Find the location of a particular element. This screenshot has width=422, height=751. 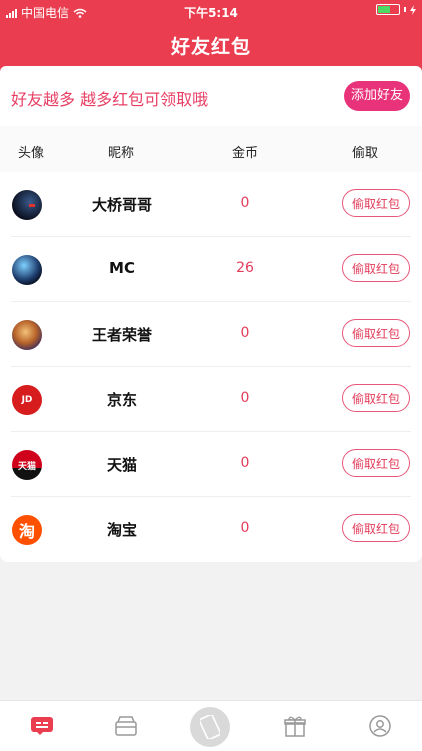

friend-row: 淘 淘宝 0 偷取红包 is located at coordinates (211, 529).